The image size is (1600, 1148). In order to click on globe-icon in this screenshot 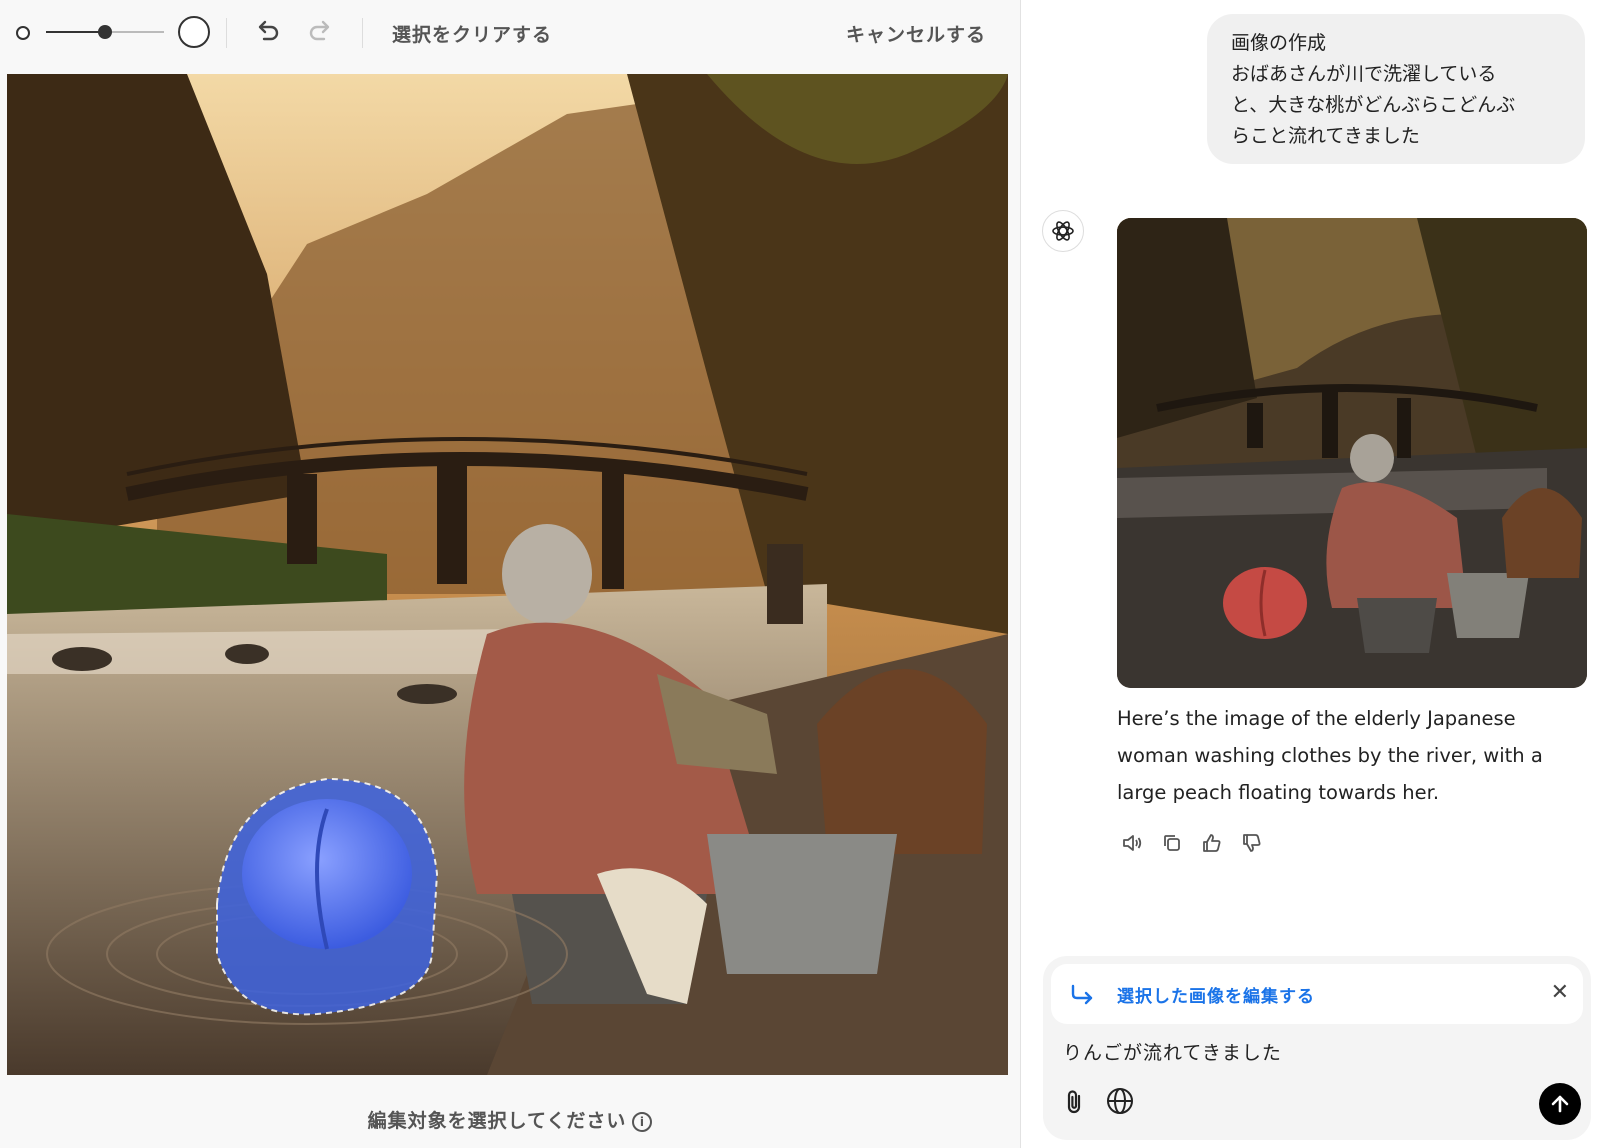, I will do `click(1120, 1101)`.